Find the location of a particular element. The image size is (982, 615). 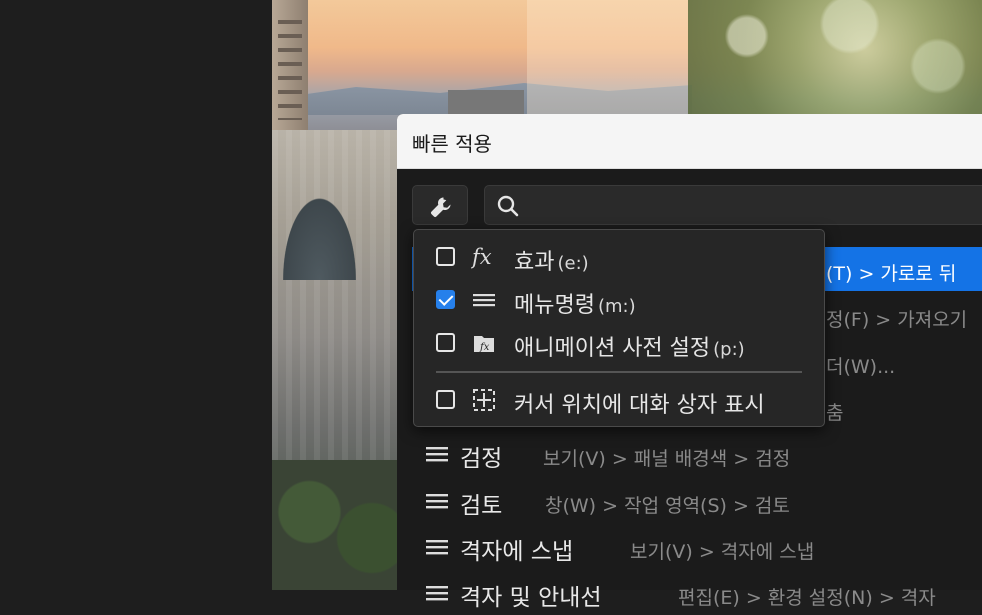

menu-lines-icon is located at coordinates (484, 300).